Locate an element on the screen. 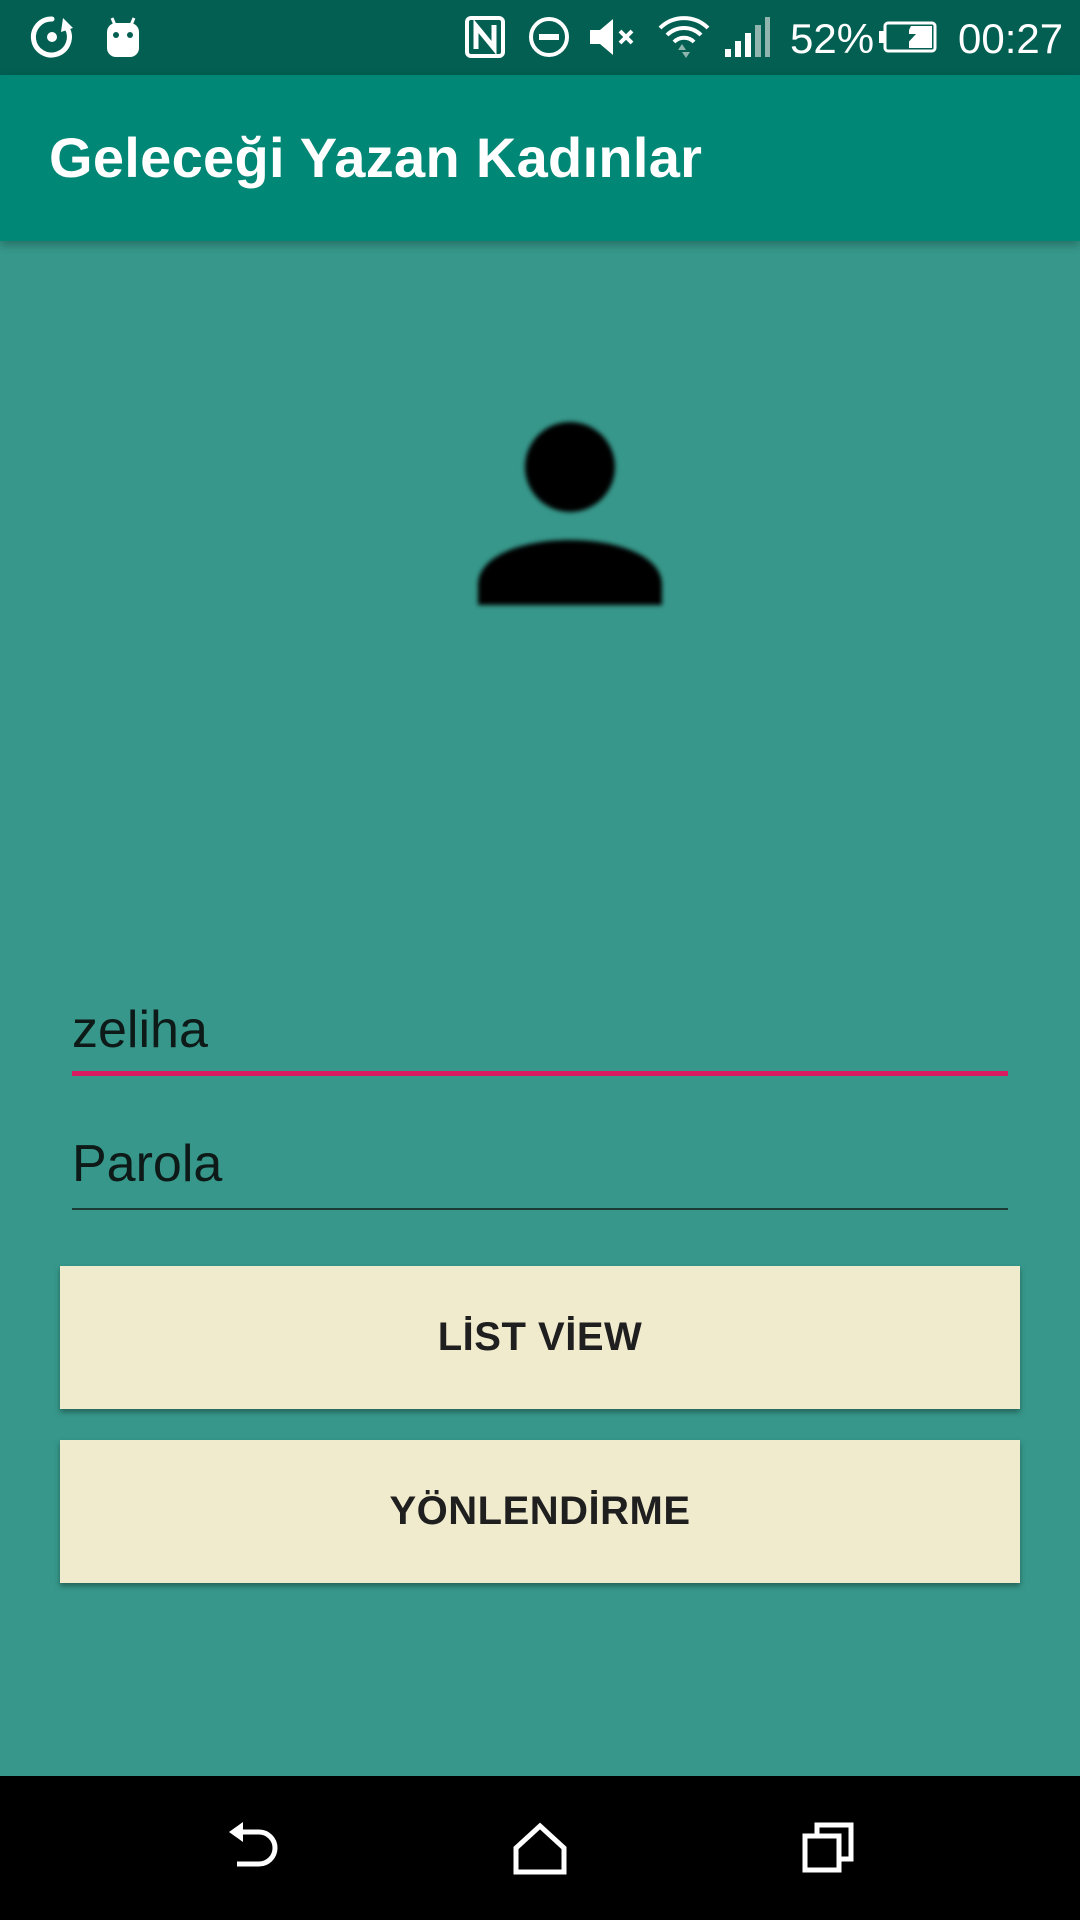 The image size is (1080, 1920). android-icon is located at coordinates (123, 37).